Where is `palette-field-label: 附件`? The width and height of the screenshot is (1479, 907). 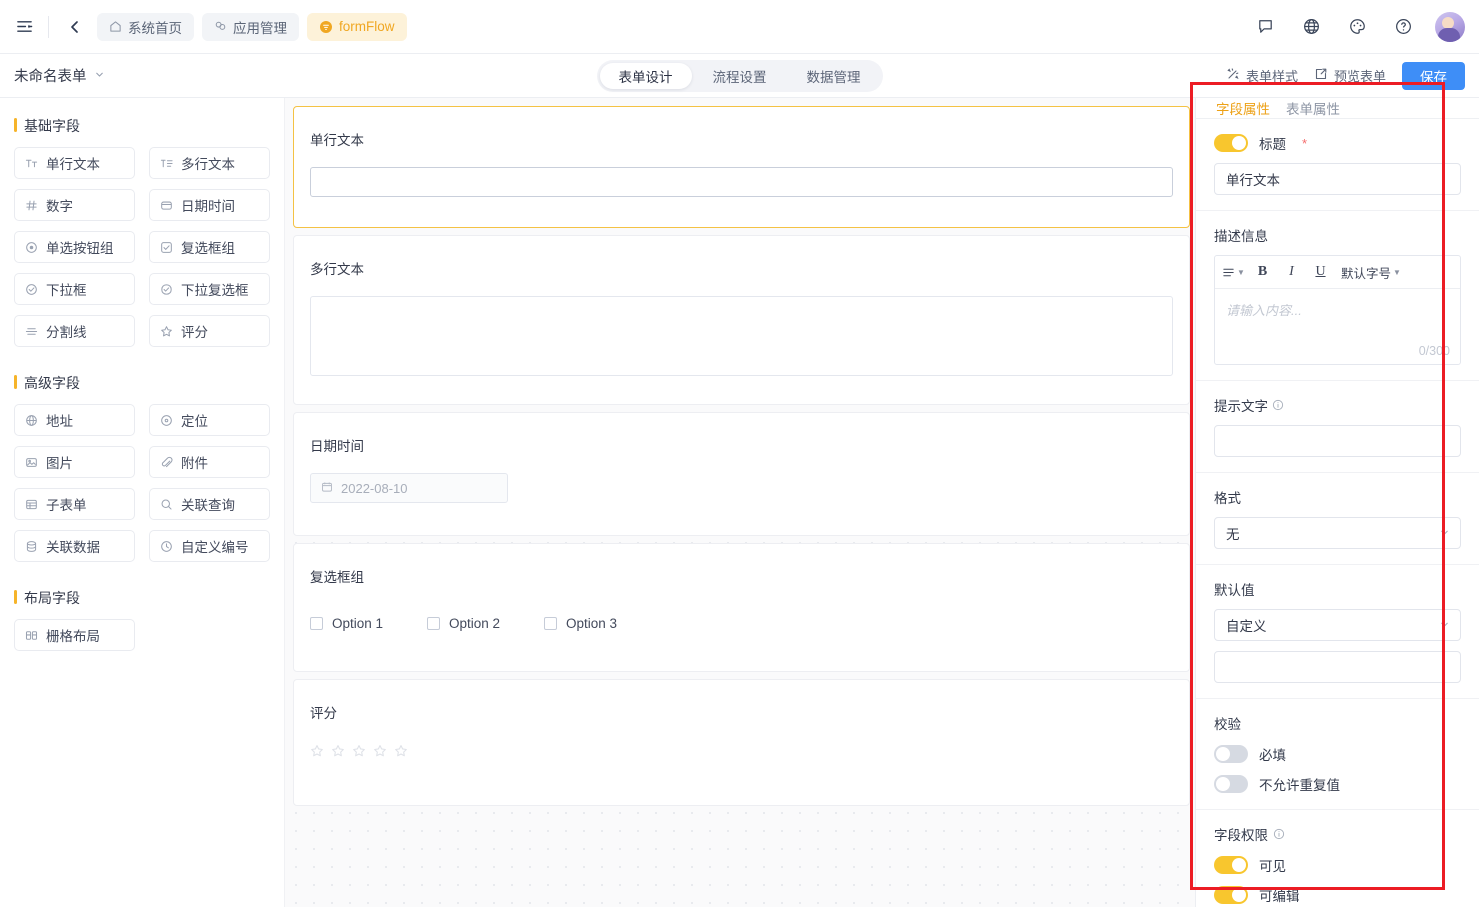
palette-field-label: 附件 is located at coordinates (194, 463).